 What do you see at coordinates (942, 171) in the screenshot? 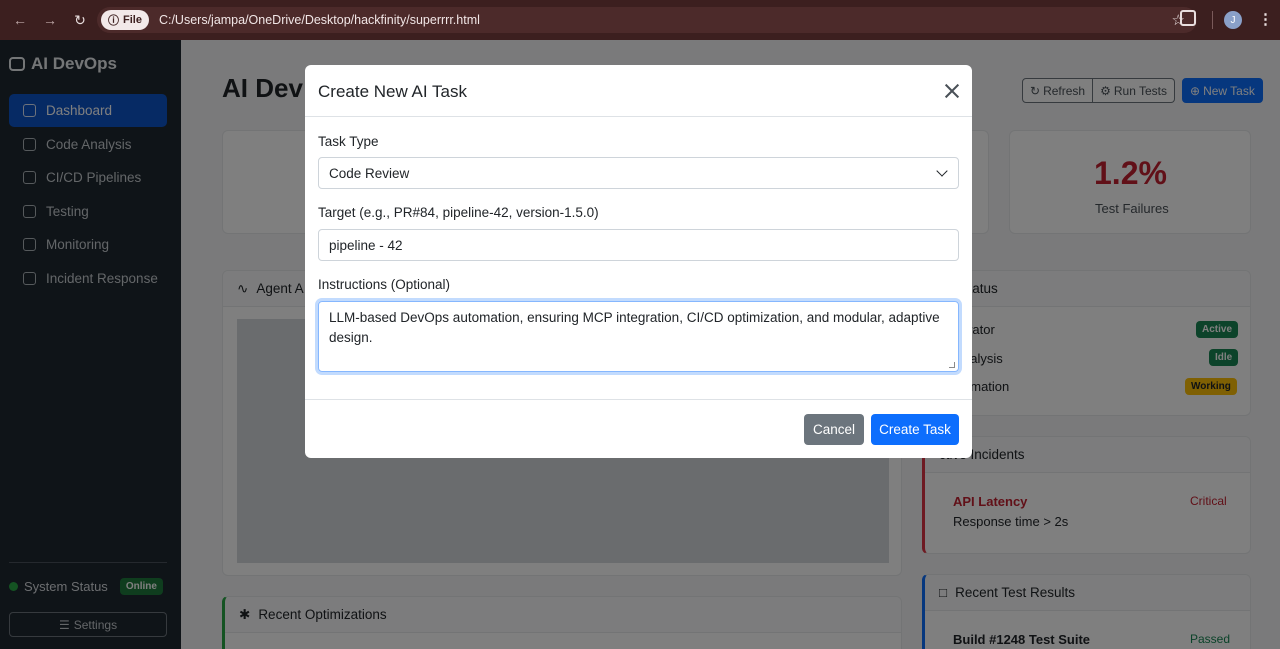
I see `chevron-down-icon` at bounding box center [942, 171].